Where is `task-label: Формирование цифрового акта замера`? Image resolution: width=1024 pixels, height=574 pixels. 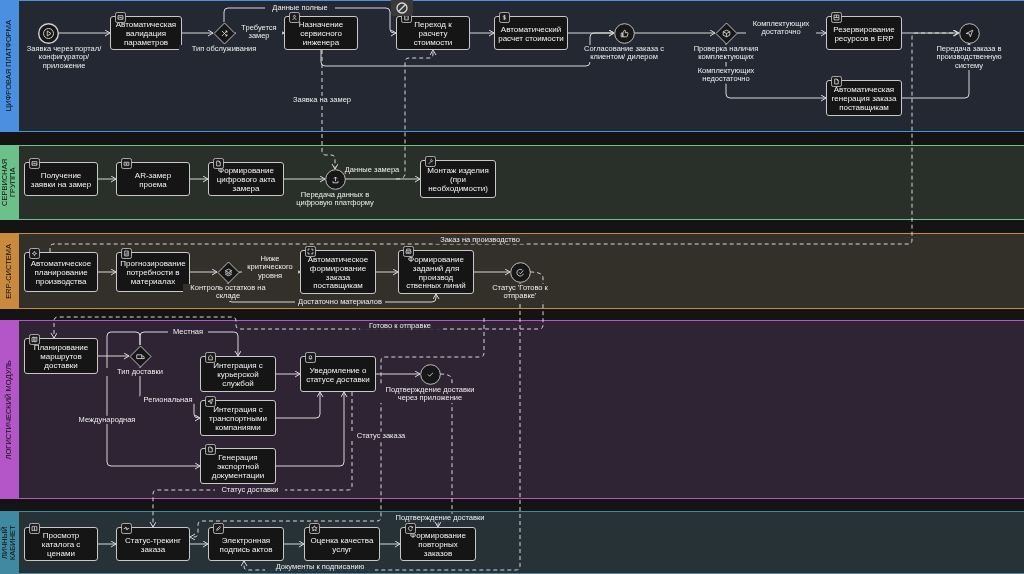 task-label: Формирование цифрового акта замера is located at coordinates (246, 180).